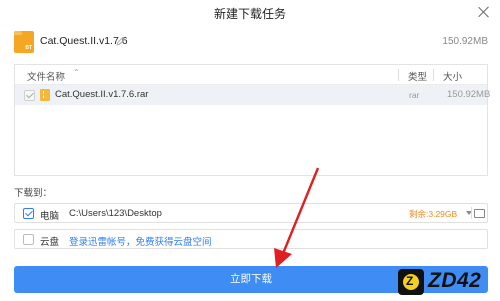 The width and height of the screenshot is (500, 301). What do you see at coordinates (251, 239) in the screenshot?
I see `cloud-location-row: 云盘 登录迅雷帐号，免费获得云盘空间` at bounding box center [251, 239].